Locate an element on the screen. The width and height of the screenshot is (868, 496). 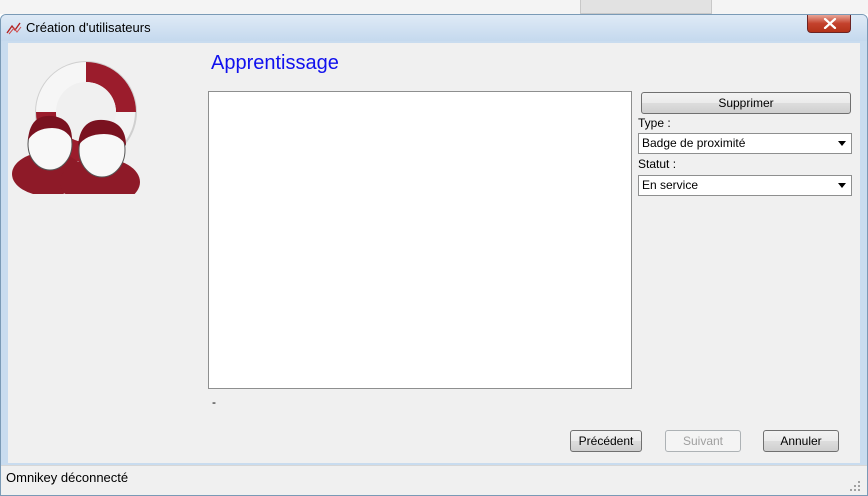
window-title: Création d'utilisateurs is located at coordinates (88, 27).